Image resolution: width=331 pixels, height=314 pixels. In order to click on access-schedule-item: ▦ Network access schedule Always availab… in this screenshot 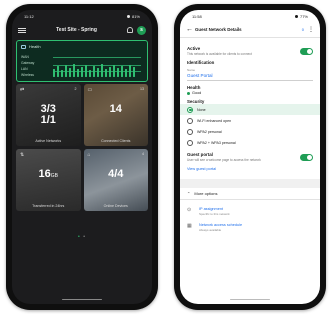, I will do `click(250, 227)`.